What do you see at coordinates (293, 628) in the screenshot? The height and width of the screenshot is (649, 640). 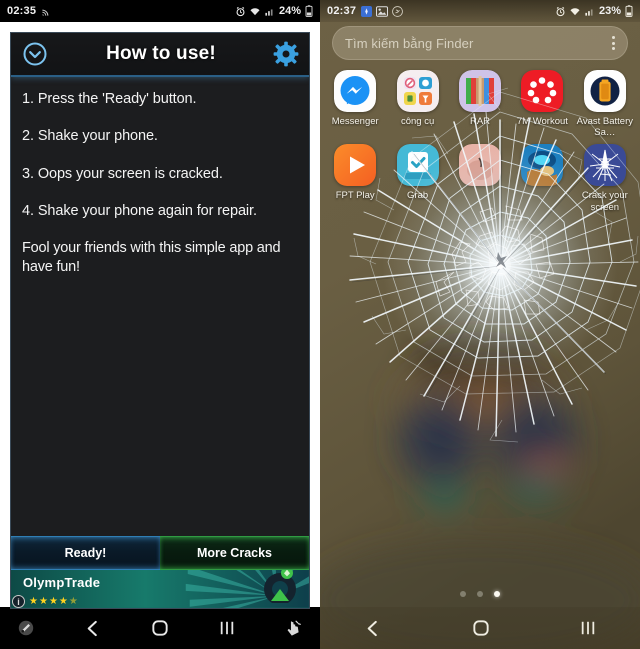 I see `tap-pointer-icon` at bounding box center [293, 628].